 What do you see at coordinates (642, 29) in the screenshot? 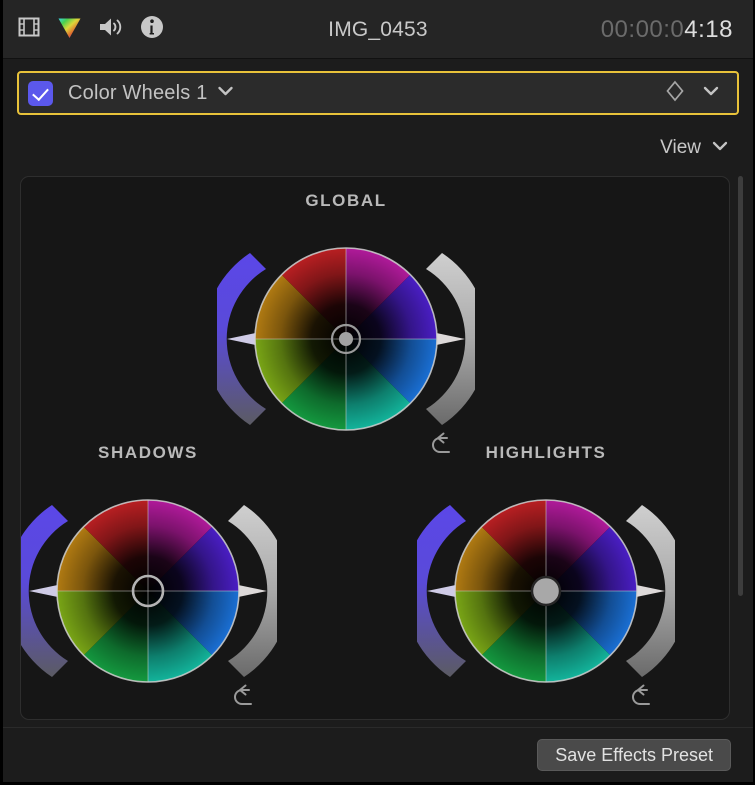
I see `timecode-leading: 00:00:0` at bounding box center [642, 29].